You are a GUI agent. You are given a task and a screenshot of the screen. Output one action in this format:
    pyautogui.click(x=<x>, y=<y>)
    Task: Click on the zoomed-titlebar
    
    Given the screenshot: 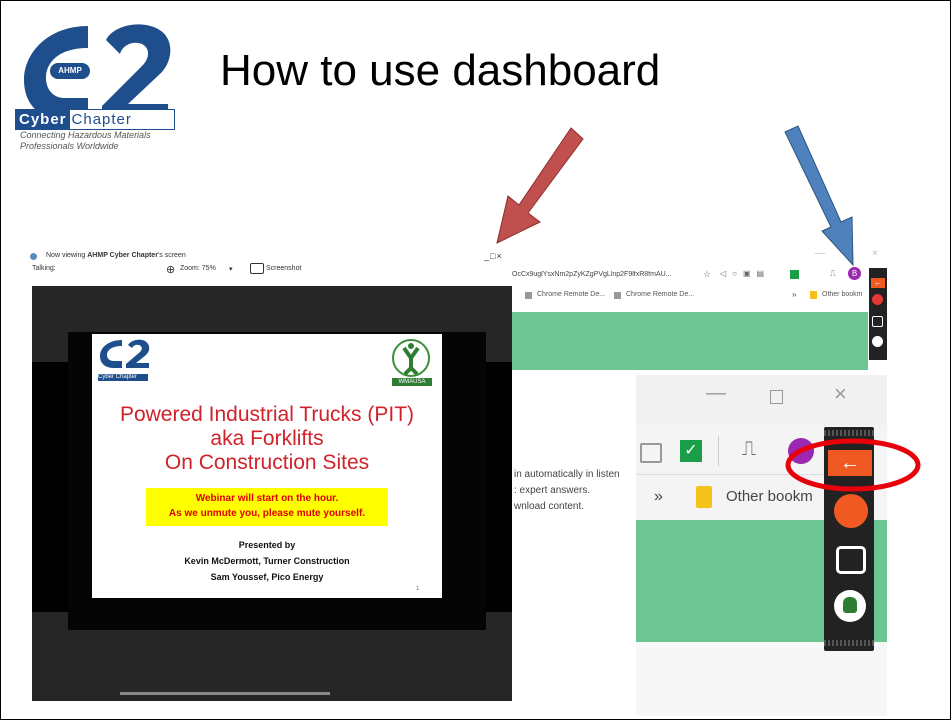 What is the action you would take?
    pyautogui.click(x=761, y=400)
    